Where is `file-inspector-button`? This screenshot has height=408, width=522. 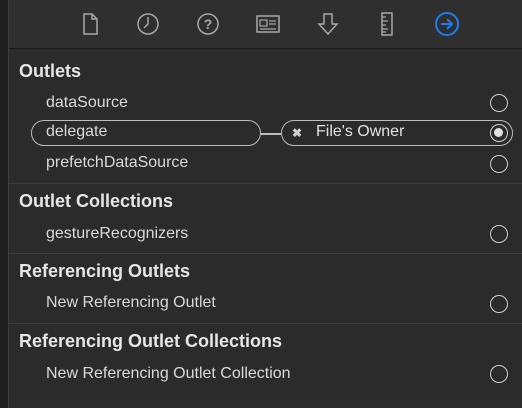 file-inspector-button is located at coordinates (90, 24).